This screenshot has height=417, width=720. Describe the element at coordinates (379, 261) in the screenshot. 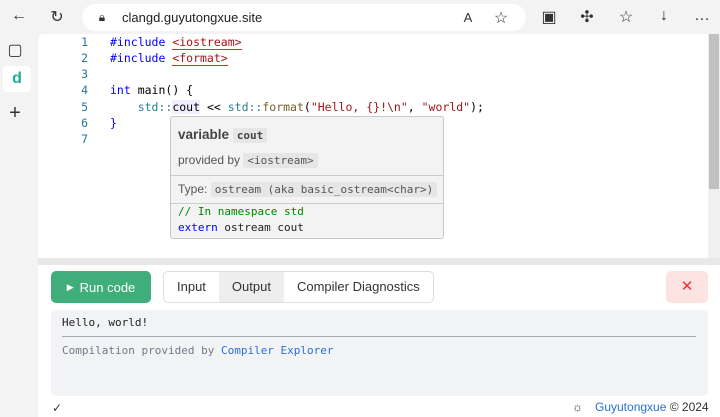

I see `panel-resize-handle` at that location.